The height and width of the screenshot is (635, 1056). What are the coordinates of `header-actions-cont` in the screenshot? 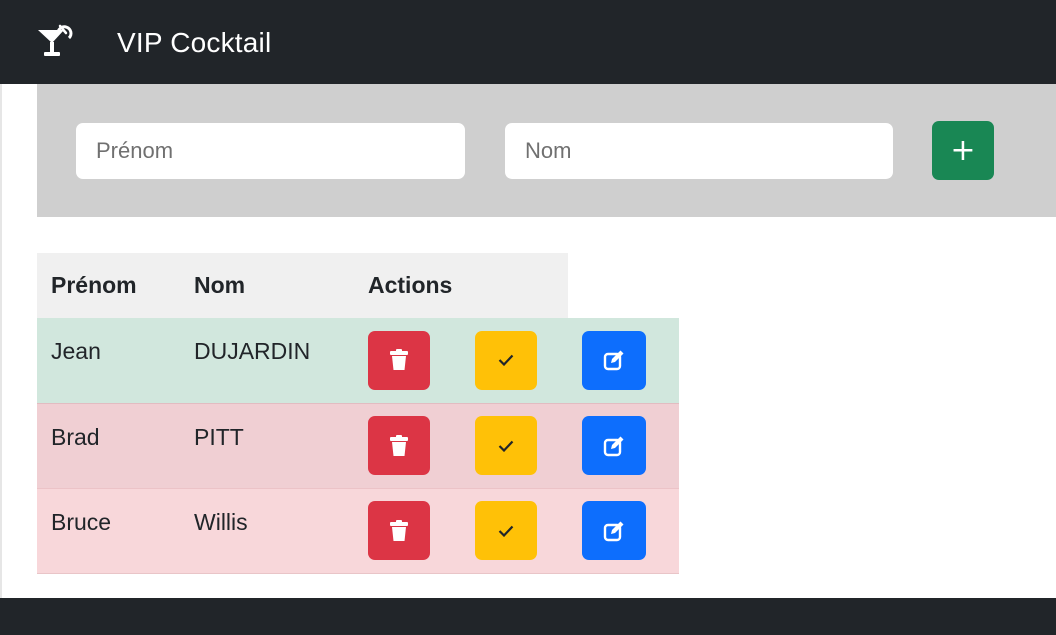 It's located at (514, 285).